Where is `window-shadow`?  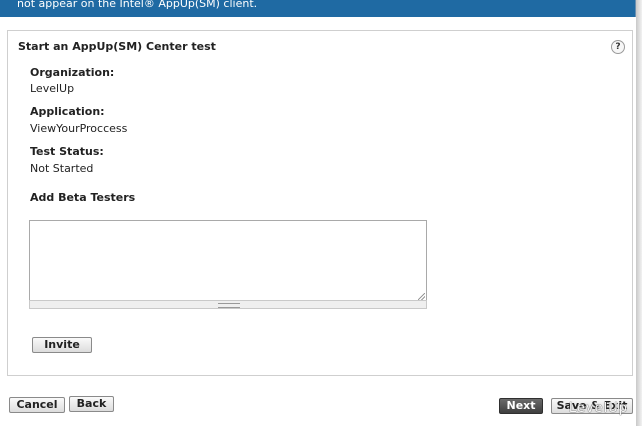 window-shadow is located at coordinates (639, 213).